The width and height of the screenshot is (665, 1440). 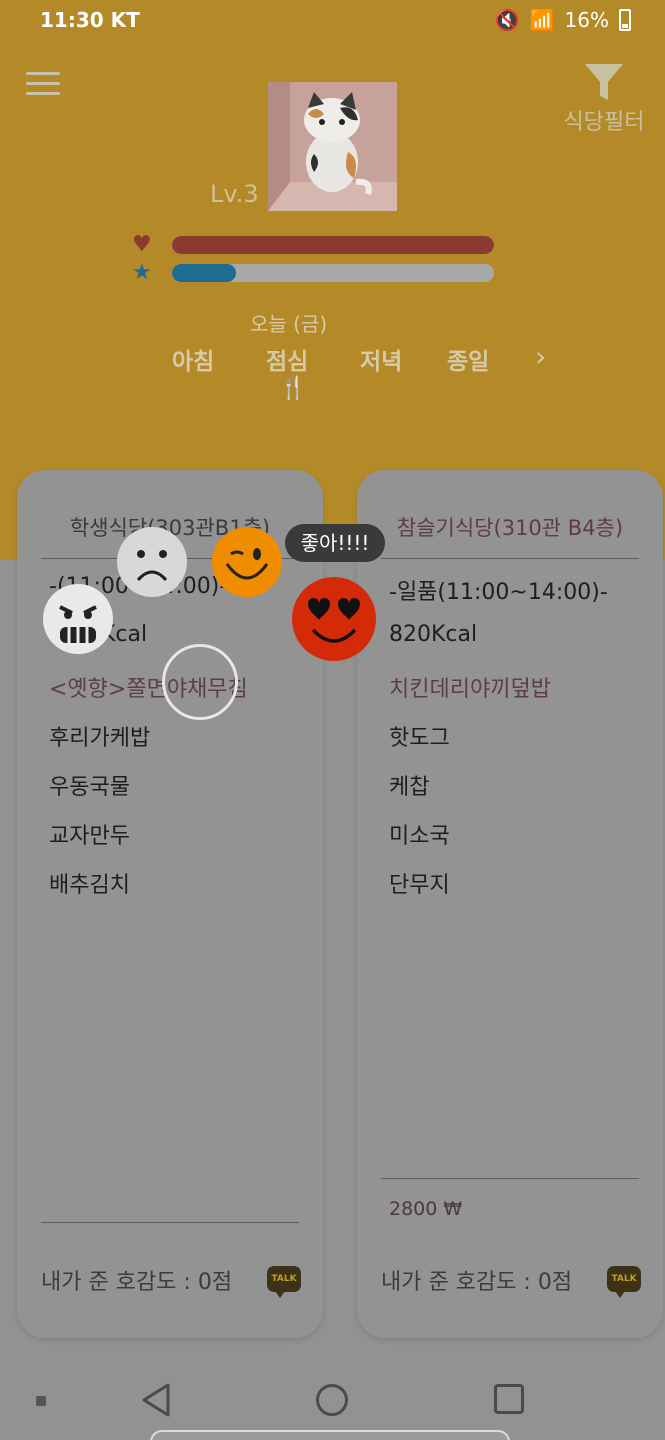 What do you see at coordinates (152, 562) in the screenshot?
I see `sad-face-icon` at bounding box center [152, 562].